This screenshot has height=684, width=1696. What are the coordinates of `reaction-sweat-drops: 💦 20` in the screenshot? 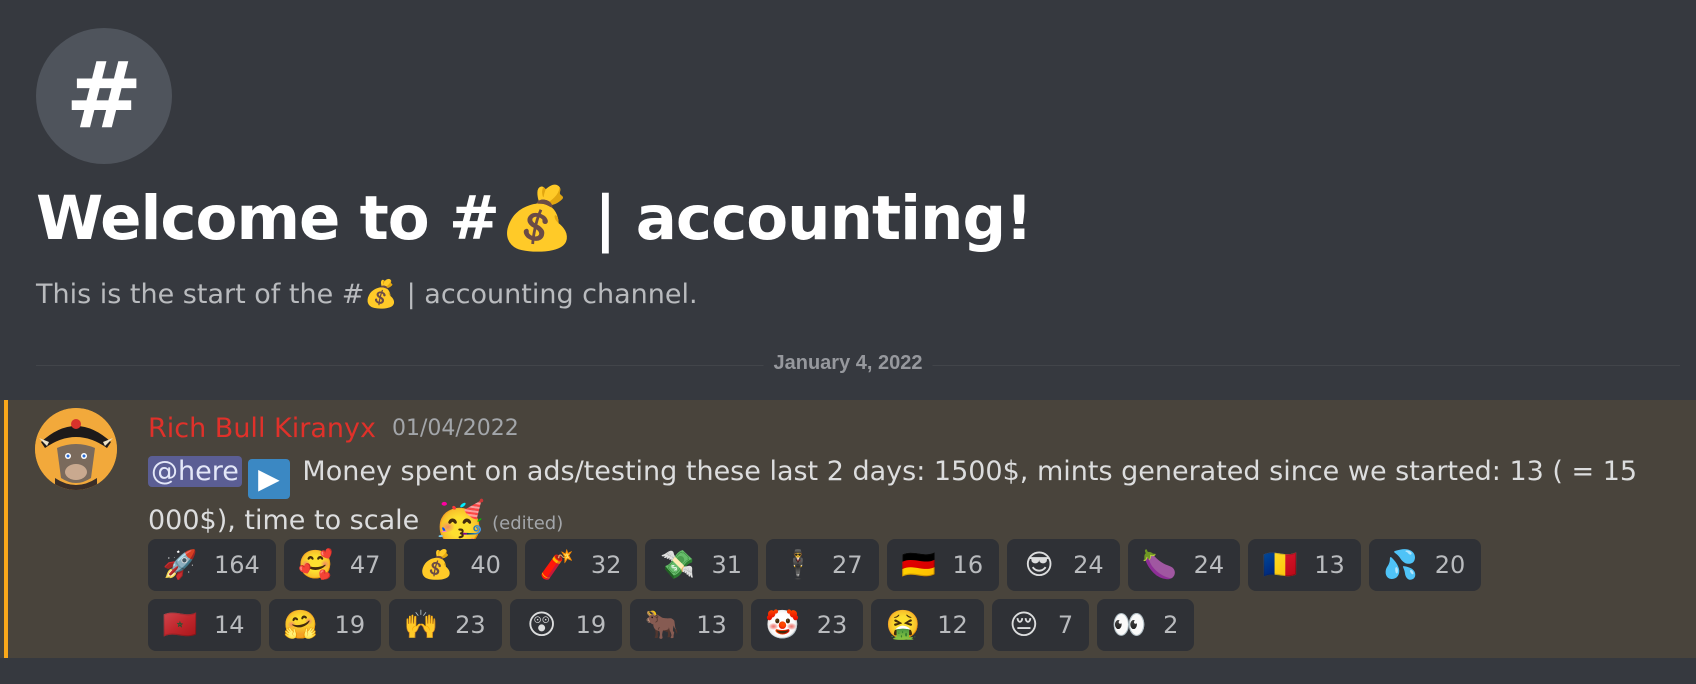 It's located at (1425, 565).